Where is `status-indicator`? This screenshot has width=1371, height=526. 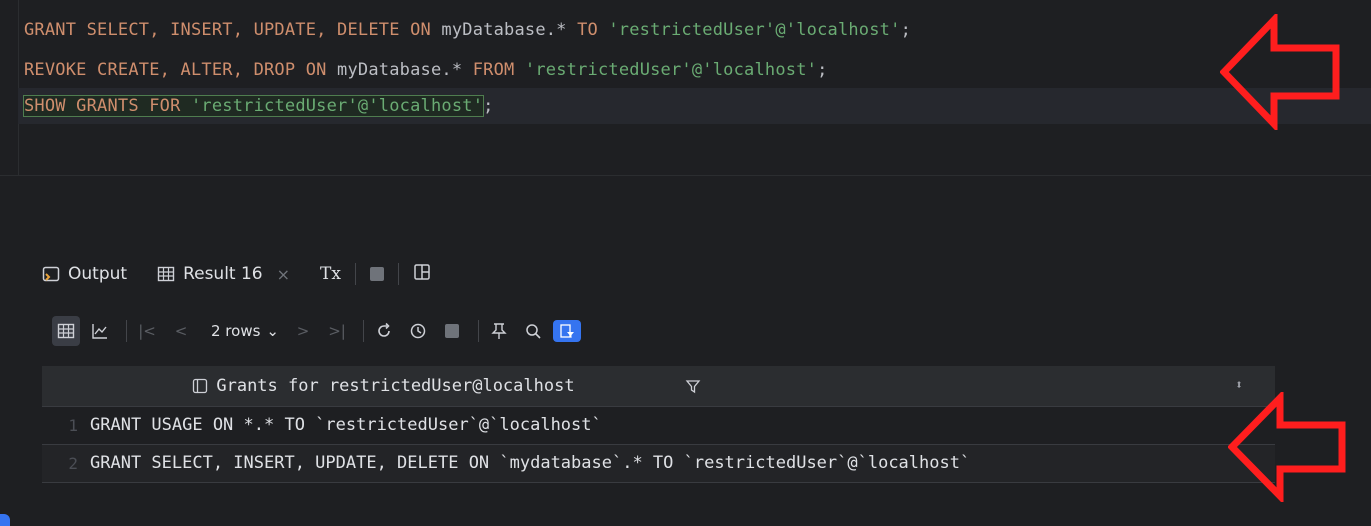
status-indicator is located at coordinates (5, 520).